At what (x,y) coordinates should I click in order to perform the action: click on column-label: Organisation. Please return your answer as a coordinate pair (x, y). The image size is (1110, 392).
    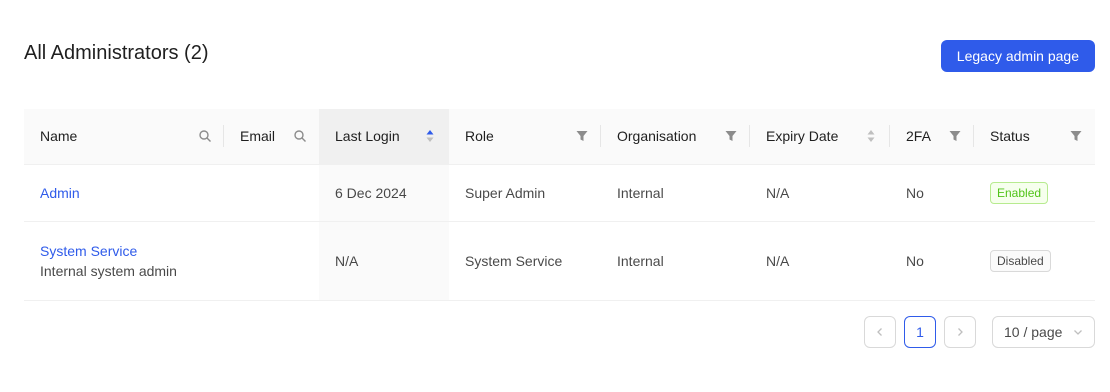
    Looking at the image, I should click on (657, 136).